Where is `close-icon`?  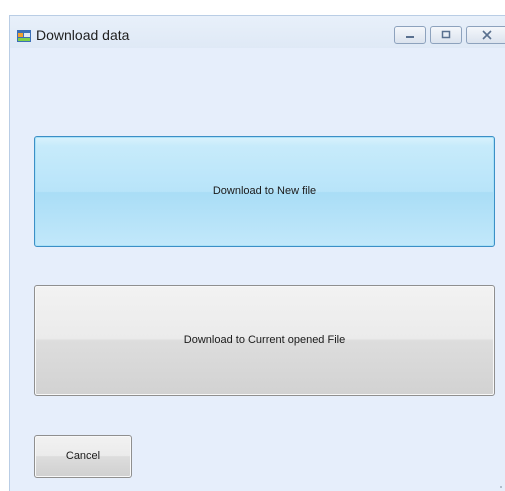 close-icon is located at coordinates (486, 35).